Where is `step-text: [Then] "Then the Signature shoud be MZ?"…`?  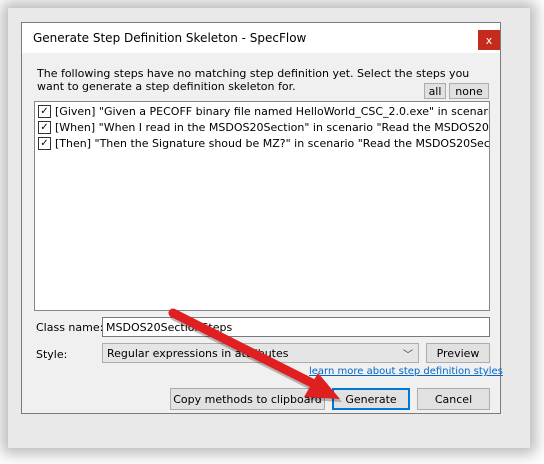 step-text: [Then] "Then the Signature shoud be MZ?"… is located at coordinates (272, 143).